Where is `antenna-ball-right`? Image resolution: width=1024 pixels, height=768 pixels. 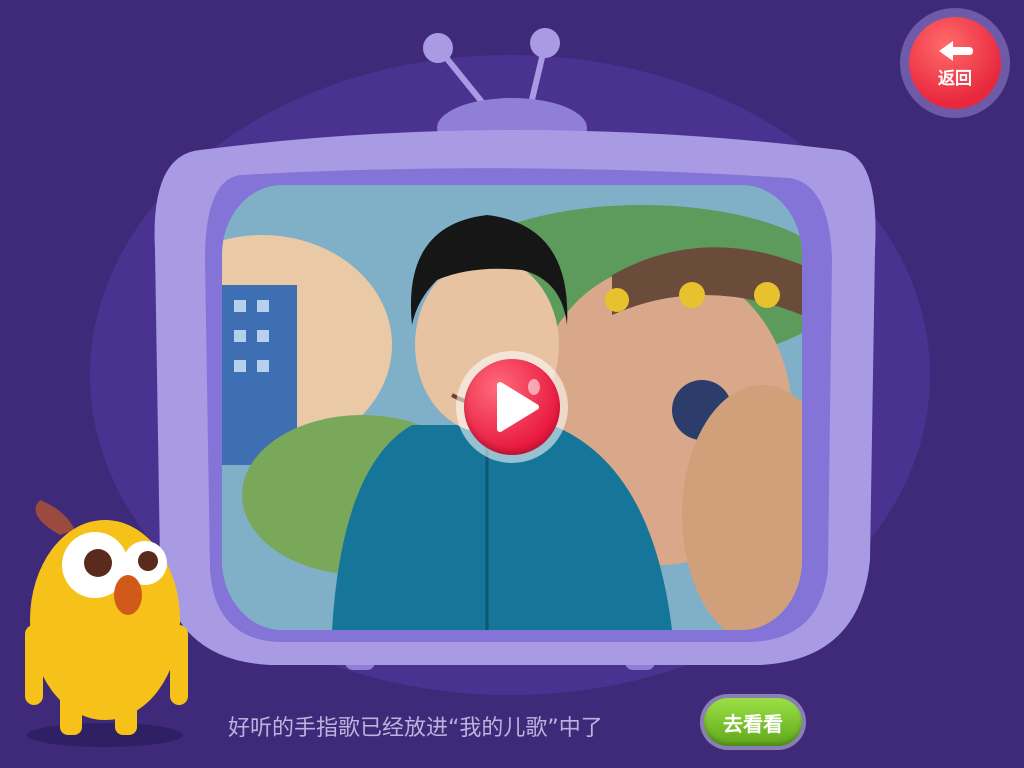 antenna-ball-right is located at coordinates (545, 43).